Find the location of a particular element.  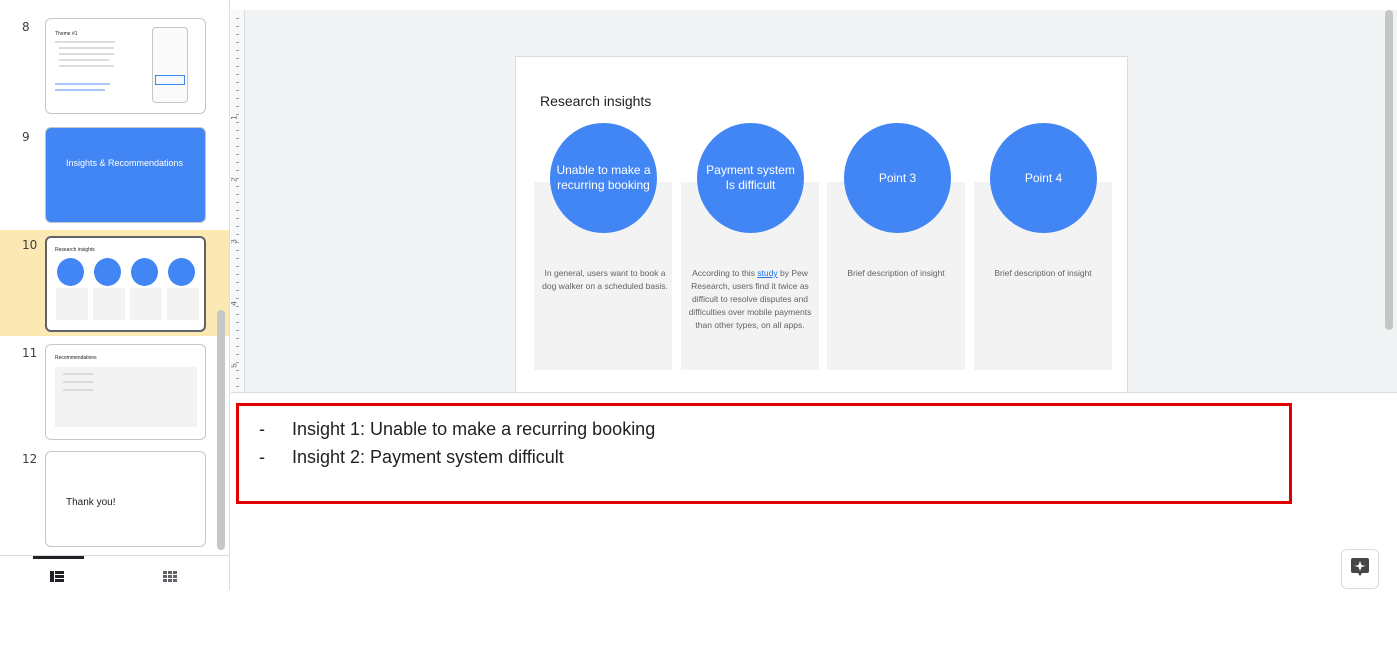

slide-thumbnail-11: Recommendations is located at coordinates (125, 392).